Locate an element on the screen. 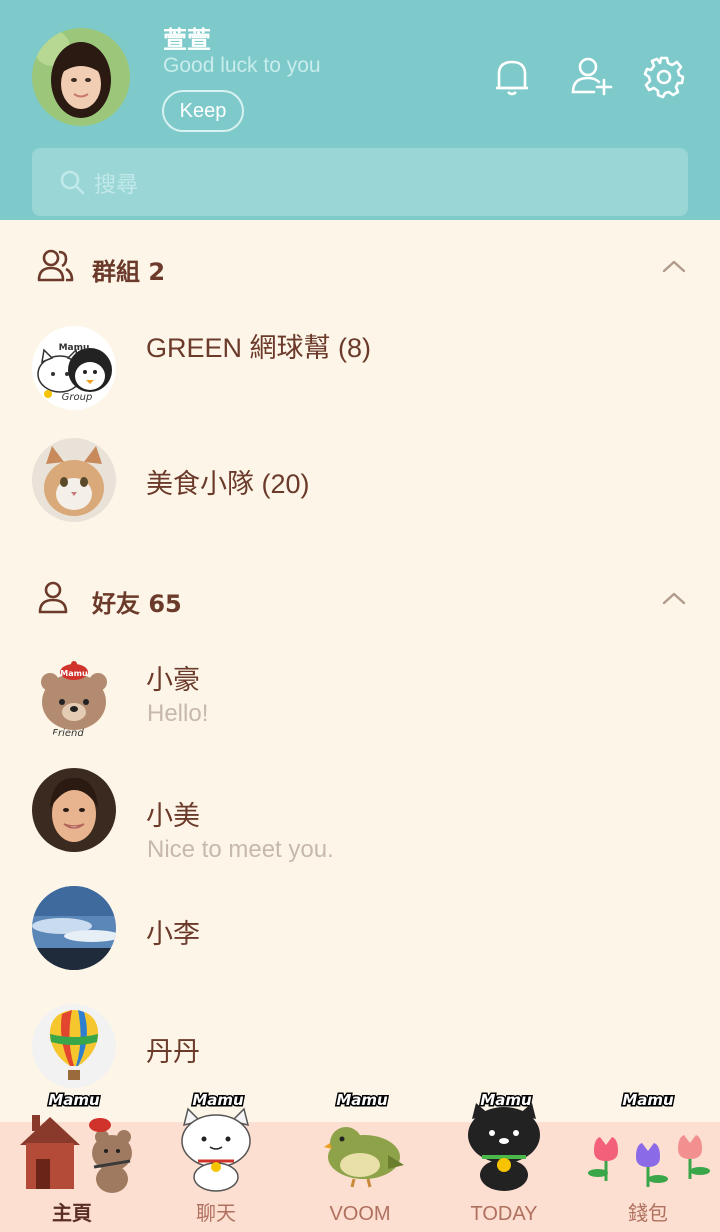 Image resolution: width=720 pixels, height=1232 pixels. nav-tab-home: Mamu 主頁 is located at coordinates (72, 1158).